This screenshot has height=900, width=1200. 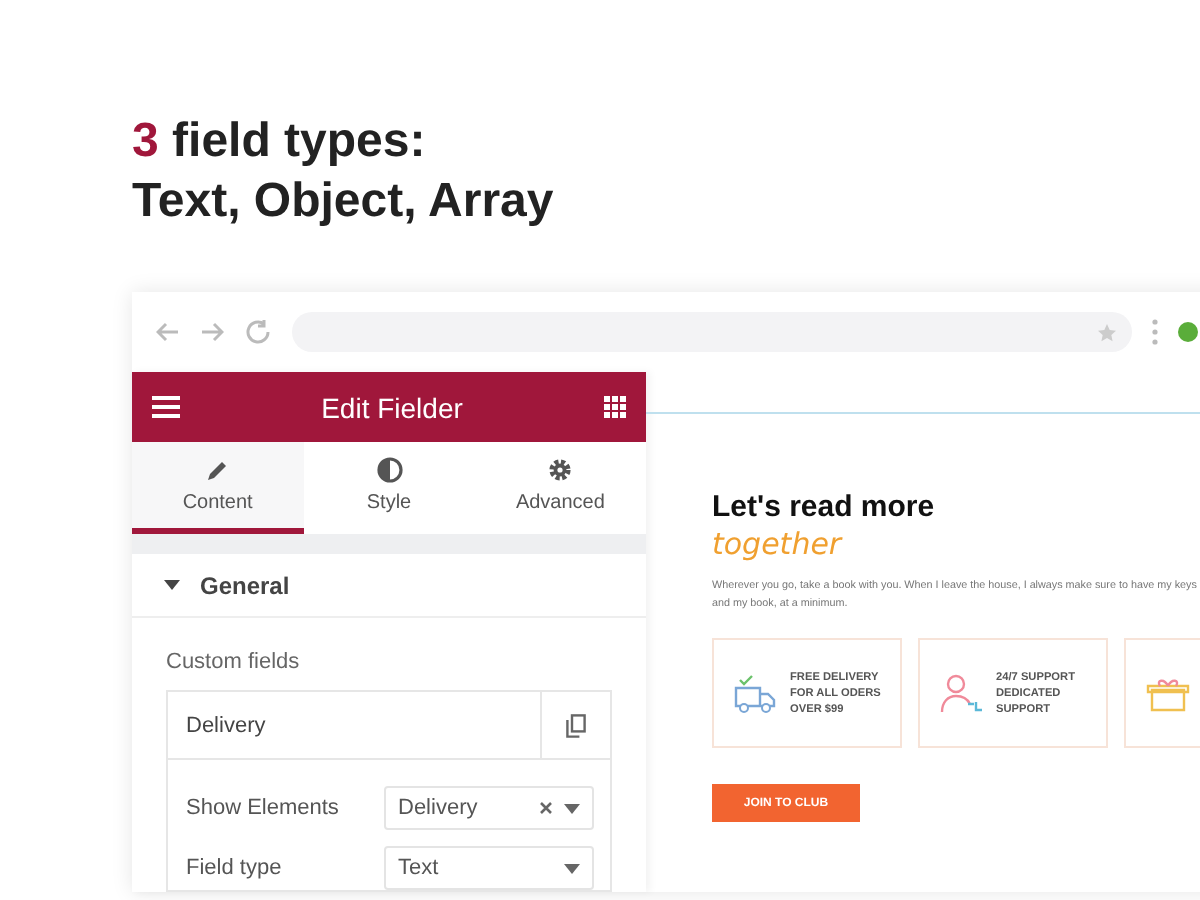 I want to click on headline-number: 3, so click(x=145, y=142).